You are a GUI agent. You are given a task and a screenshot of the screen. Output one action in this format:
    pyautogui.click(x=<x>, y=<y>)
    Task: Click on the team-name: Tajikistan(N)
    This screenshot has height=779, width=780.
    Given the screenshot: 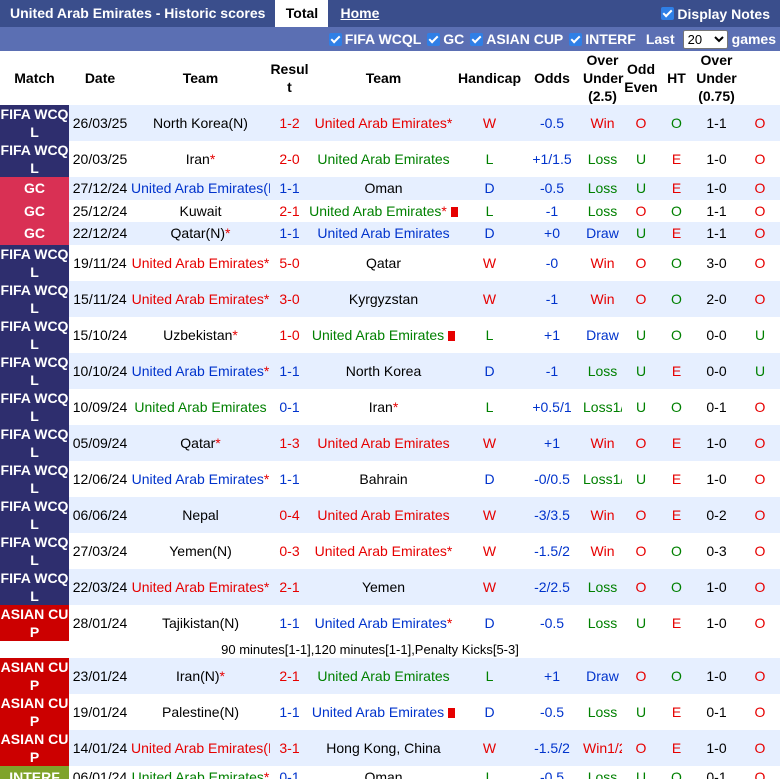 What is the action you would take?
    pyautogui.click(x=200, y=623)
    